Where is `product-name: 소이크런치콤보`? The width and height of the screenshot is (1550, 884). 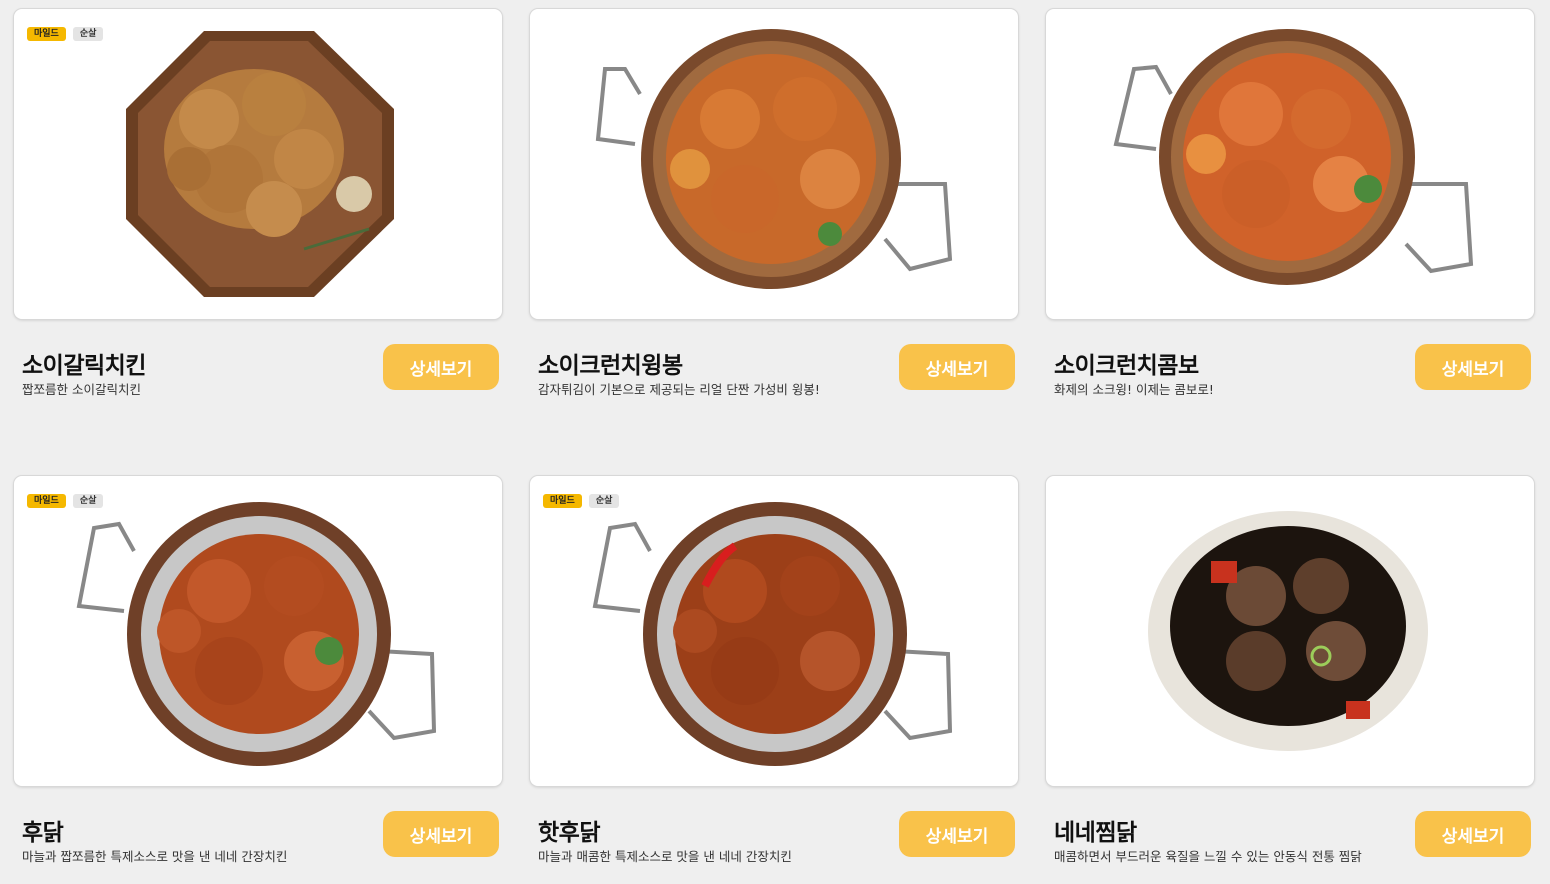 product-name: 소이크런치콤보 is located at coordinates (1126, 366).